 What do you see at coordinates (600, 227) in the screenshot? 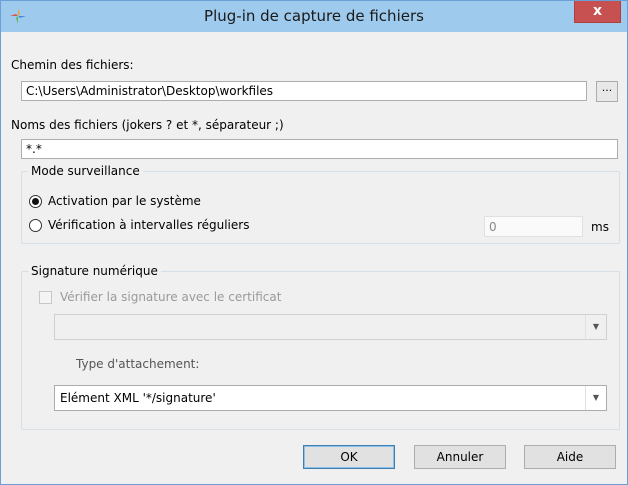
I see `interval-unit-label: ms` at bounding box center [600, 227].